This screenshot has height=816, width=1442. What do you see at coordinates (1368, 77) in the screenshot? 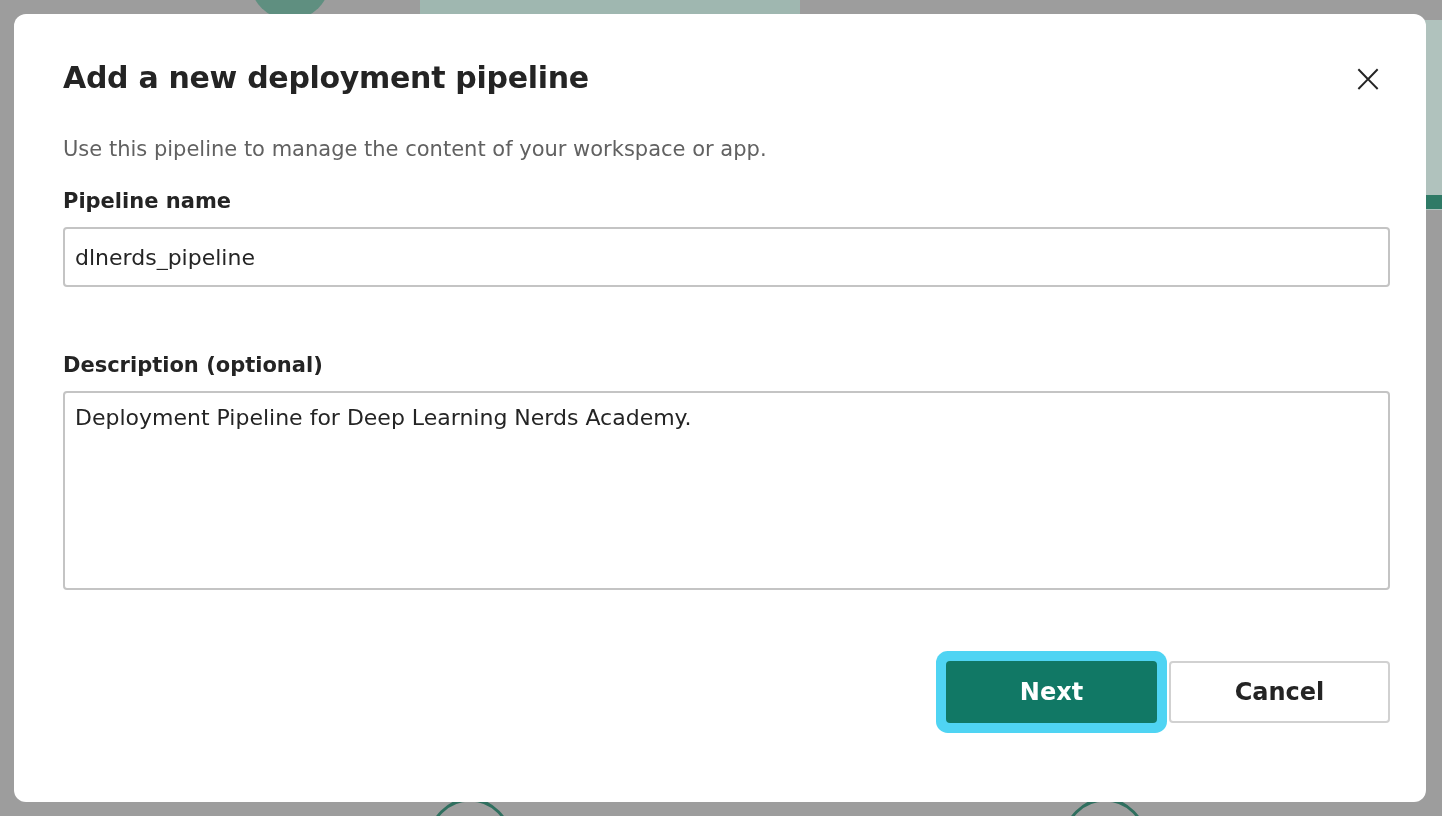
I see `close-button: ×` at bounding box center [1368, 77].